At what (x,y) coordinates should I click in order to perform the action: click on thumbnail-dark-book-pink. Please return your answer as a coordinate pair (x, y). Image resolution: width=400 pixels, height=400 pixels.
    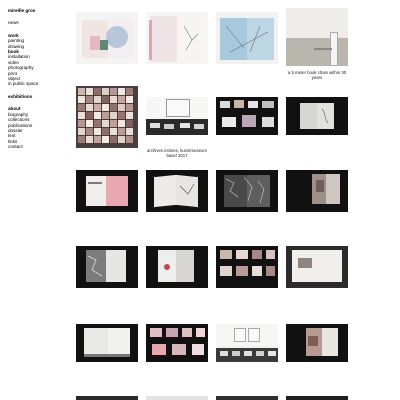
    Looking at the image, I should click on (107, 191).